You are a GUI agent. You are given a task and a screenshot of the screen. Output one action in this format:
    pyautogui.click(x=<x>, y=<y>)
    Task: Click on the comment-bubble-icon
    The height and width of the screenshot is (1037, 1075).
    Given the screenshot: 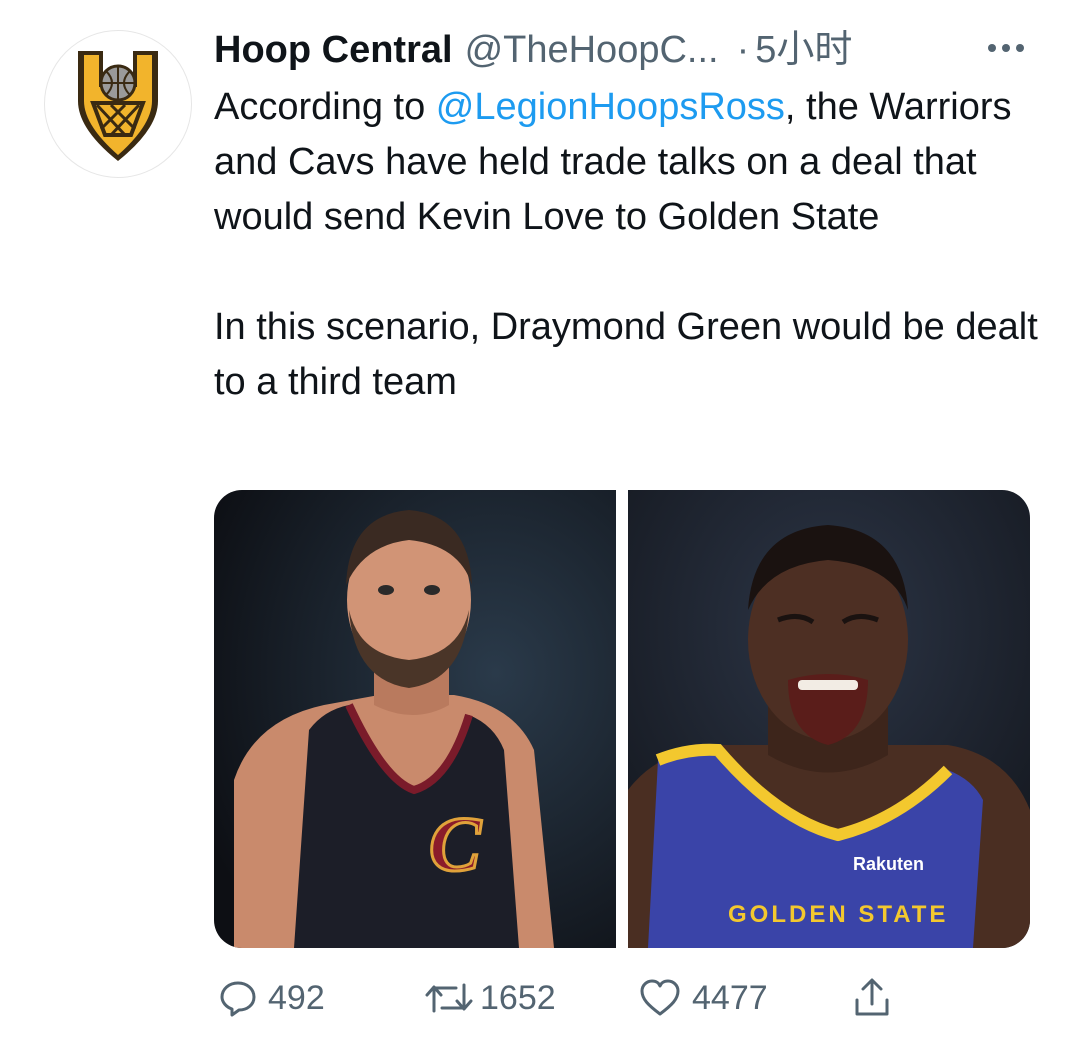 What is the action you would take?
    pyautogui.click(x=238, y=999)
    